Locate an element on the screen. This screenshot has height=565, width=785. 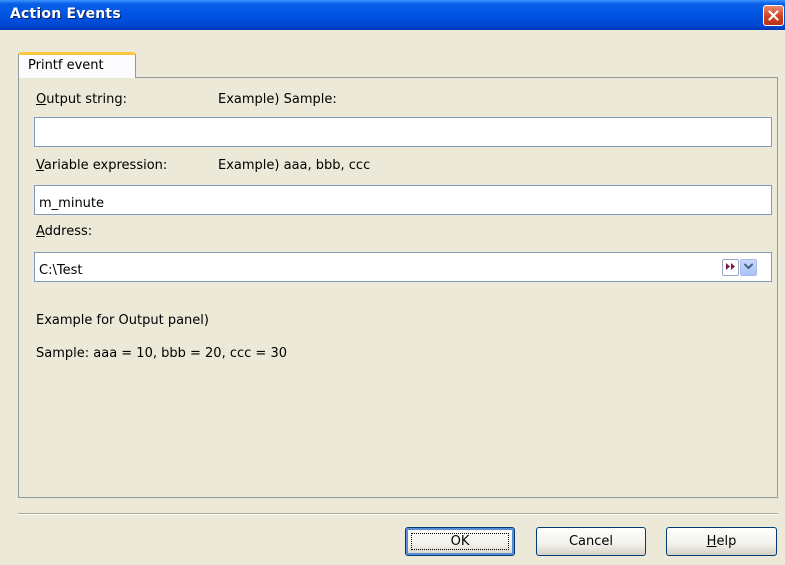
variable-expression-label: Variable expression: is located at coordinates (102, 165).